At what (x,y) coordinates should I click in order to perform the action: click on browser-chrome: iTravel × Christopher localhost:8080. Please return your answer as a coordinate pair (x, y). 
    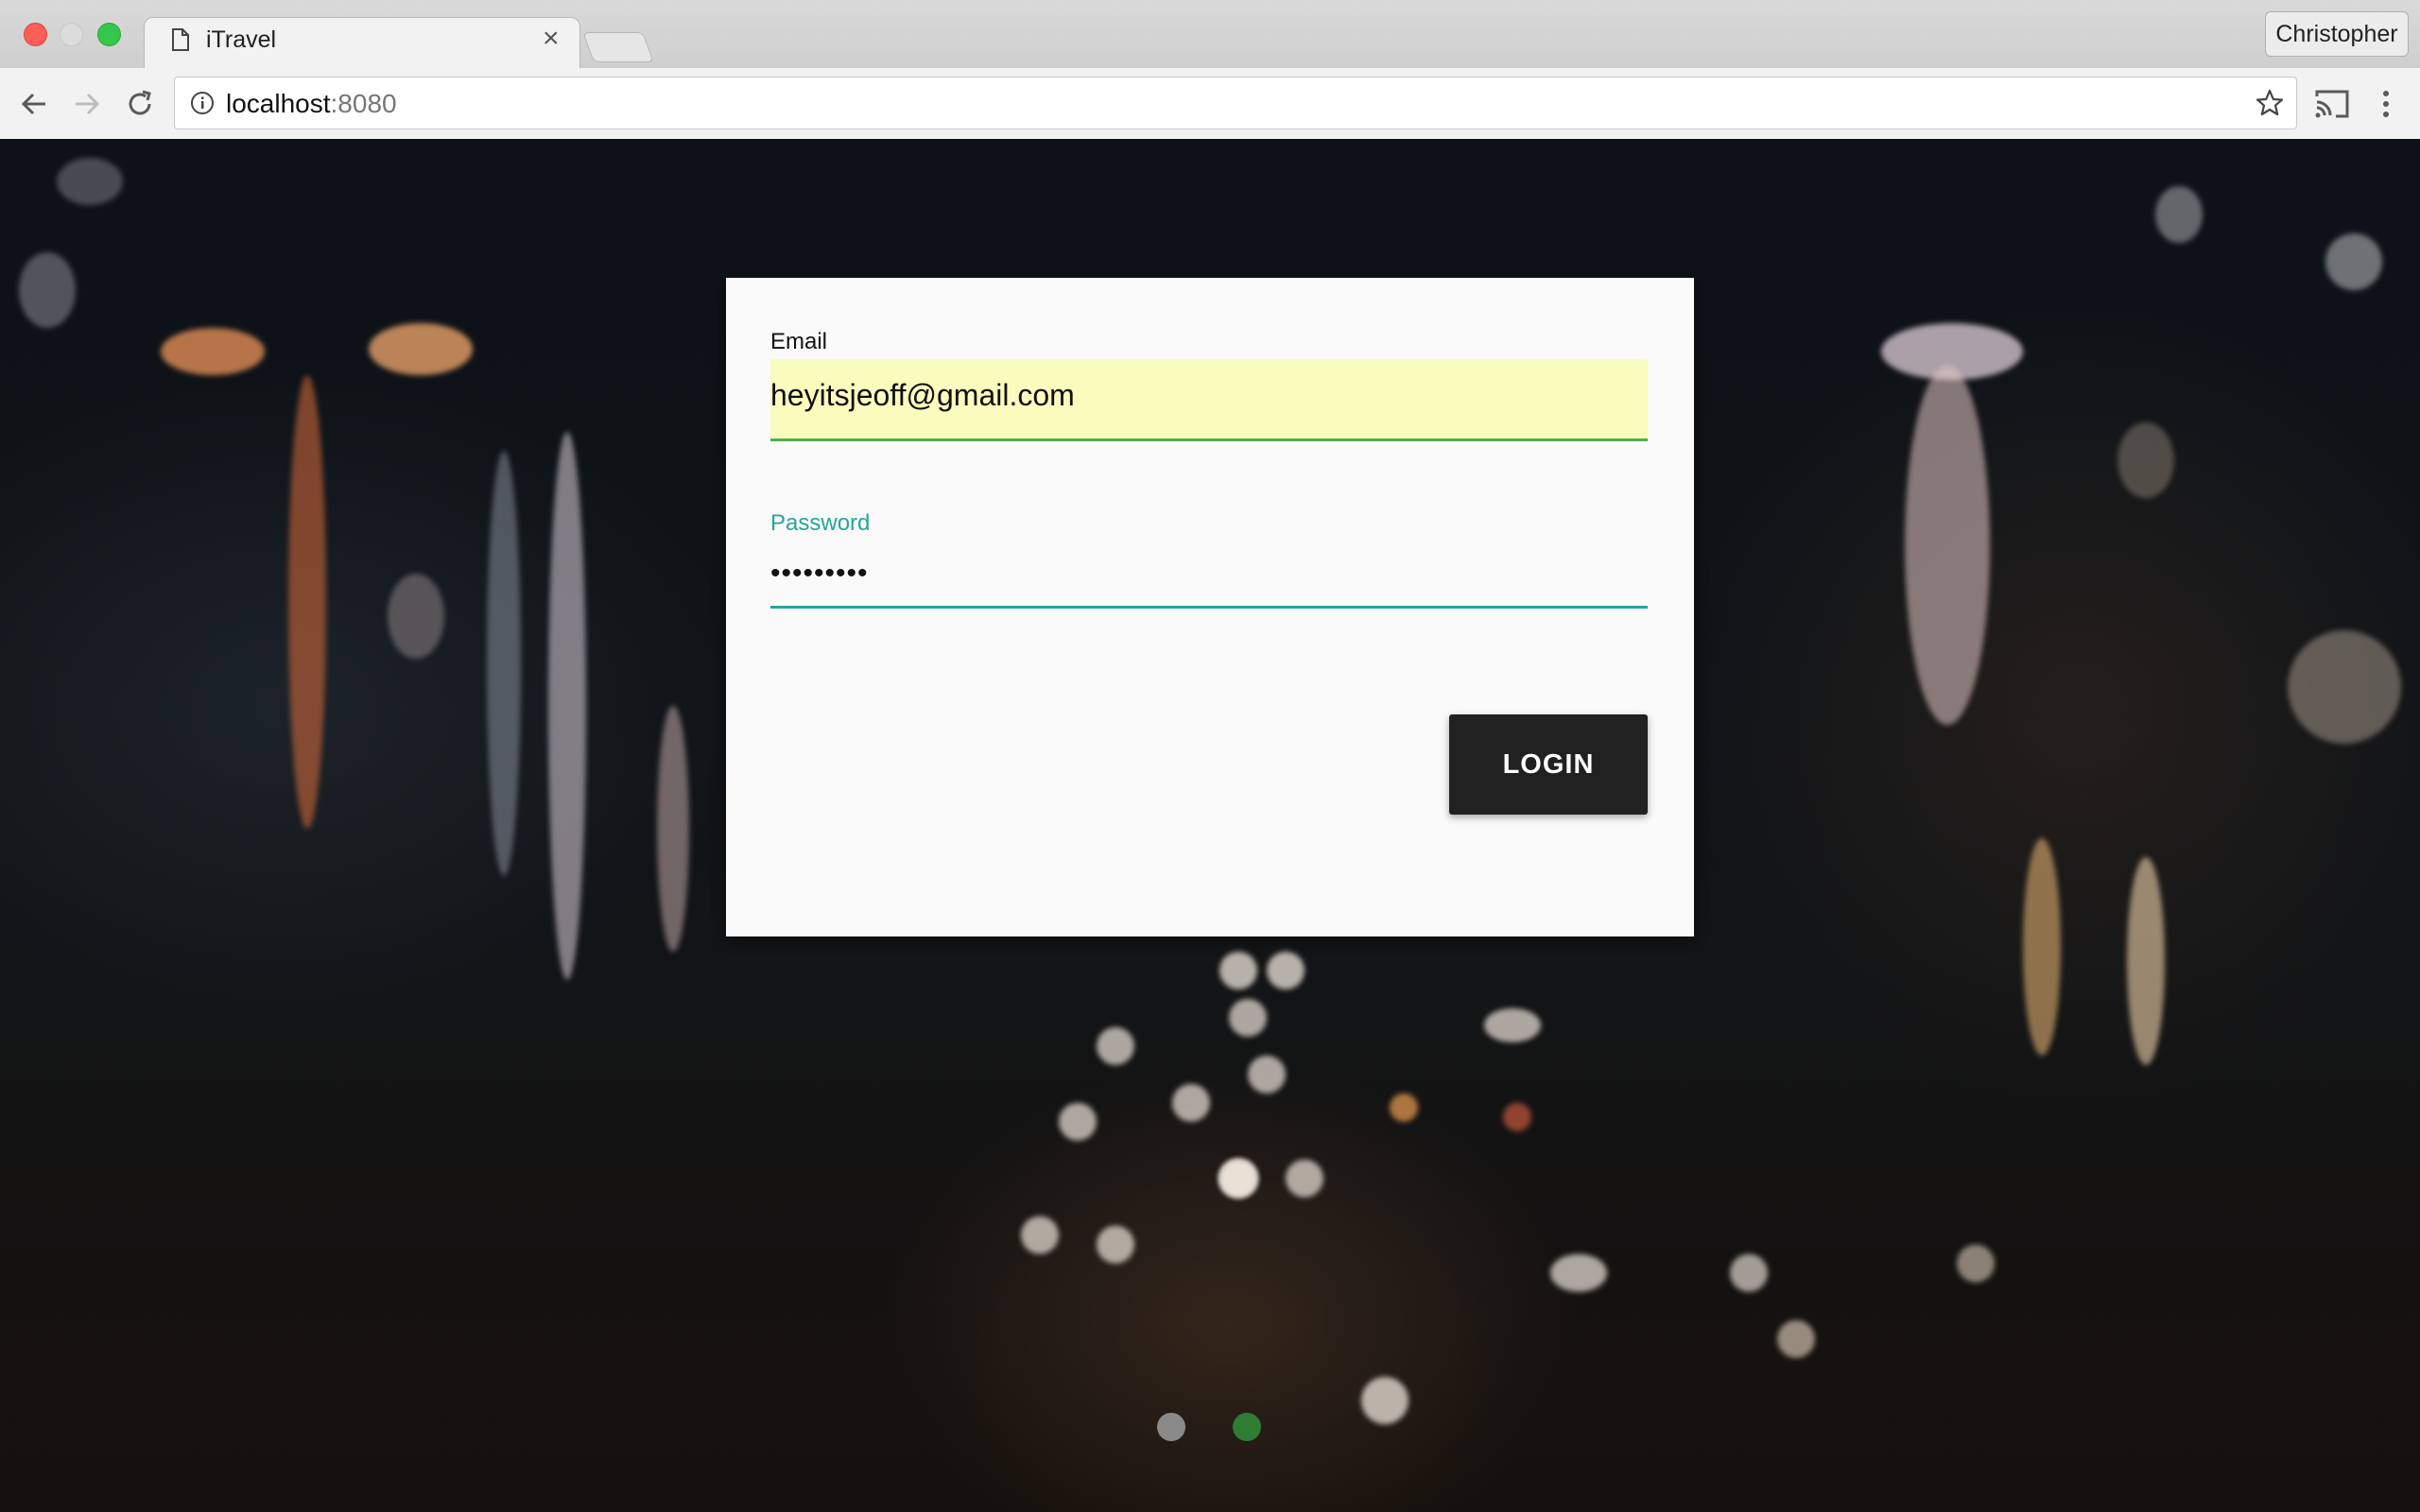
    Looking at the image, I should click on (1210, 70).